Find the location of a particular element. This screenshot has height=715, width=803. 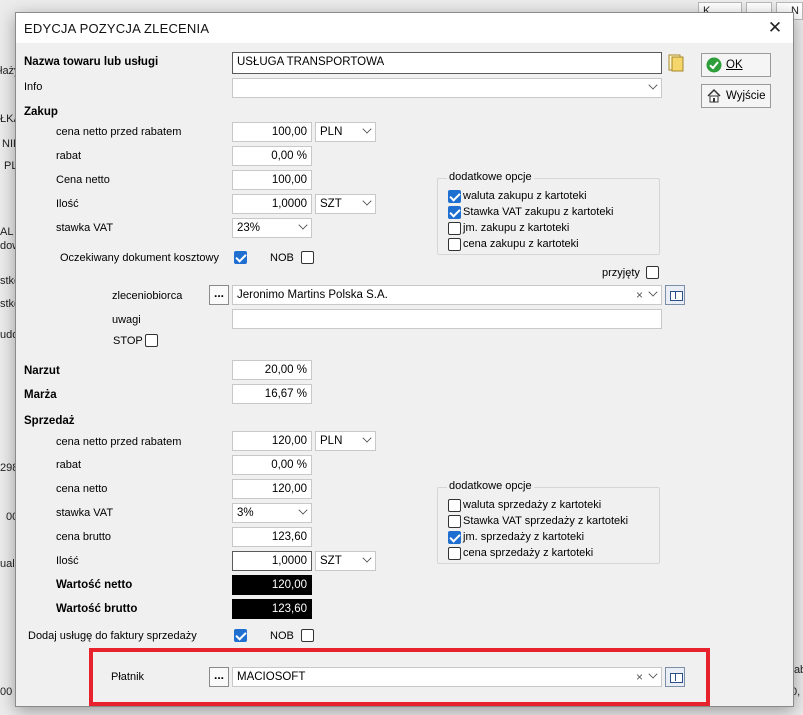

sale-option-label: cena sprzedaży z kartoteki is located at coordinates (528, 553).